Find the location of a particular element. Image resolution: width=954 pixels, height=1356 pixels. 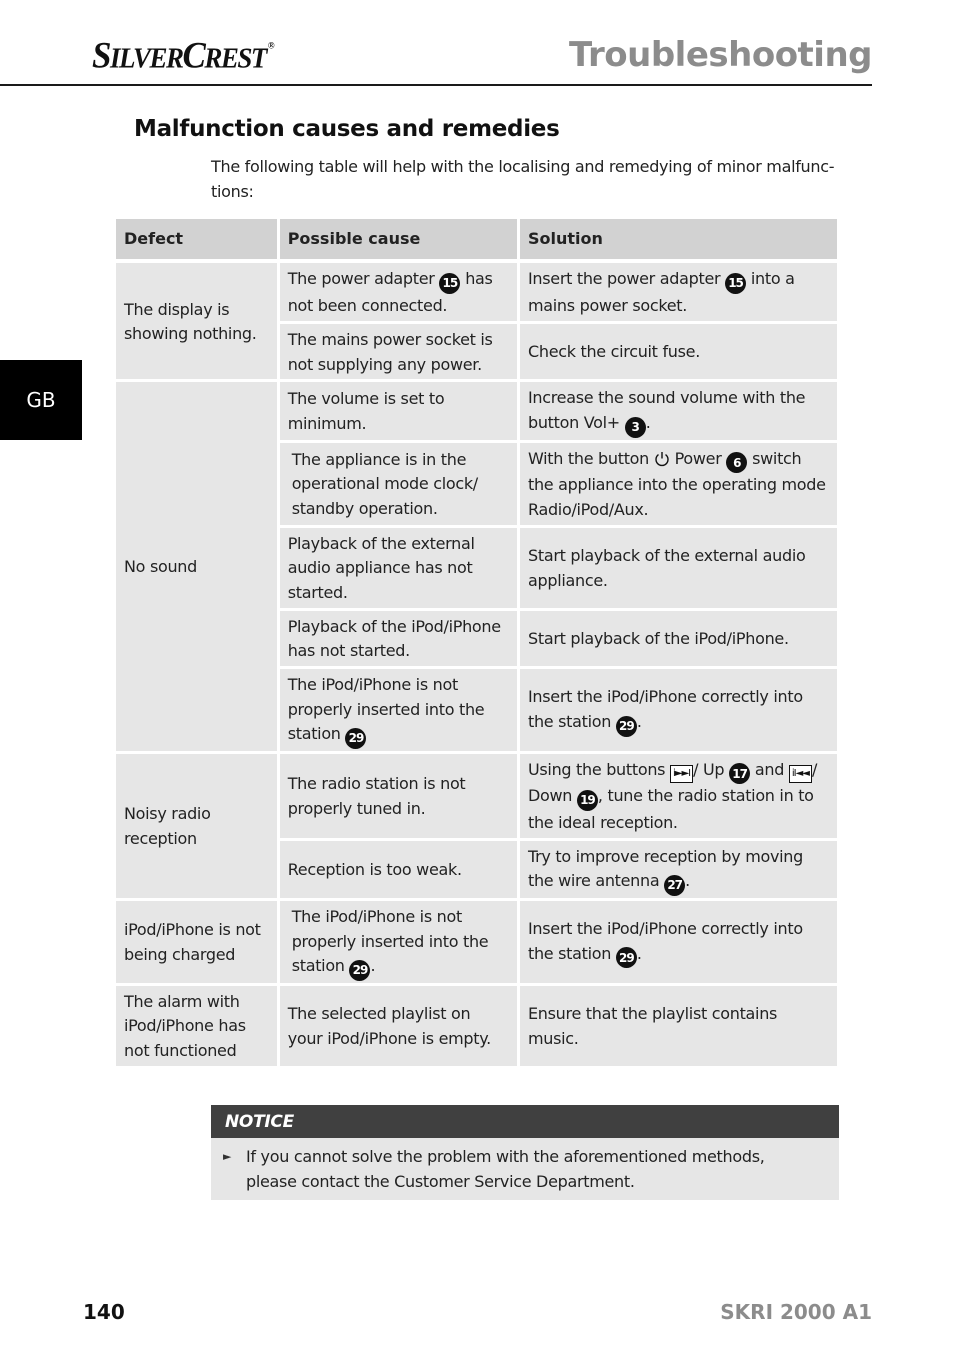

defect-cell: Noisy radio reception is located at coordinates (198, 827).